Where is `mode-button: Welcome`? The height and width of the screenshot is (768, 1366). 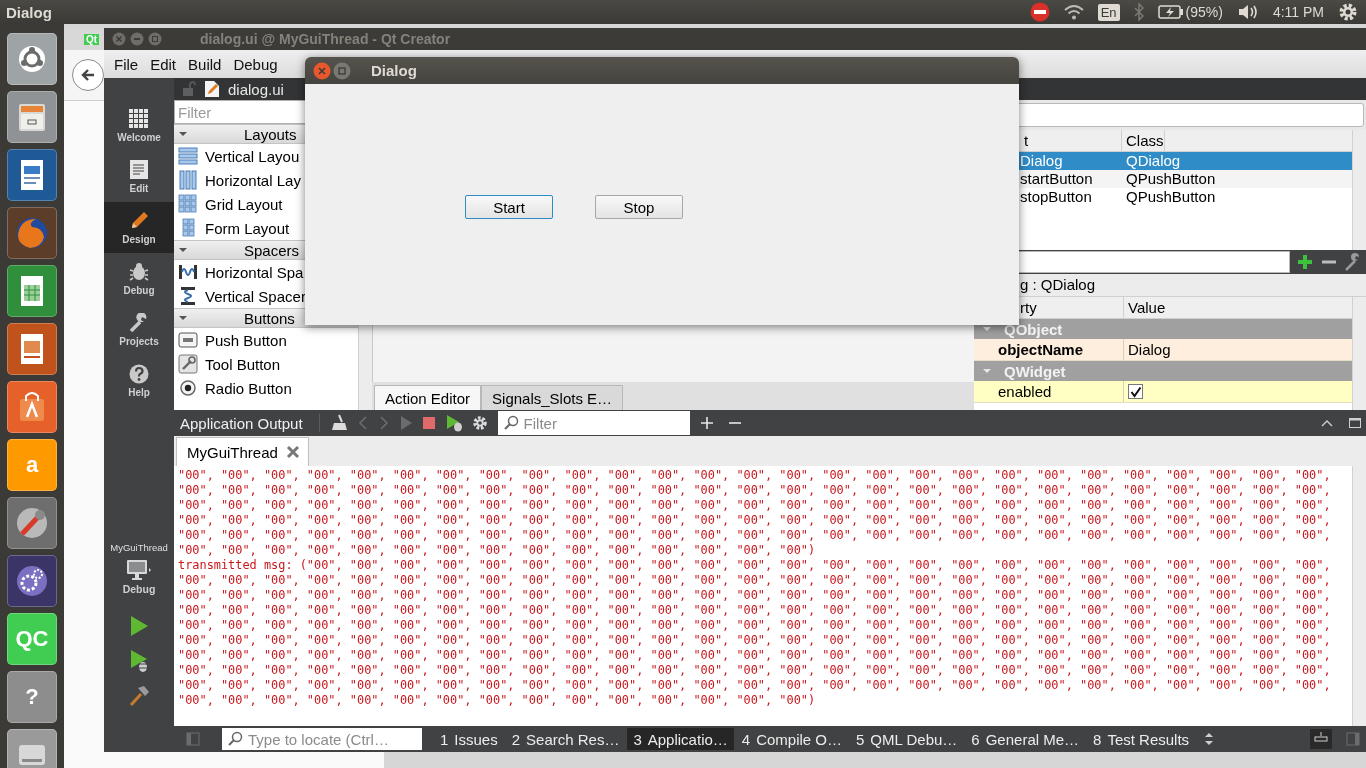
mode-button: Welcome is located at coordinates (139, 125).